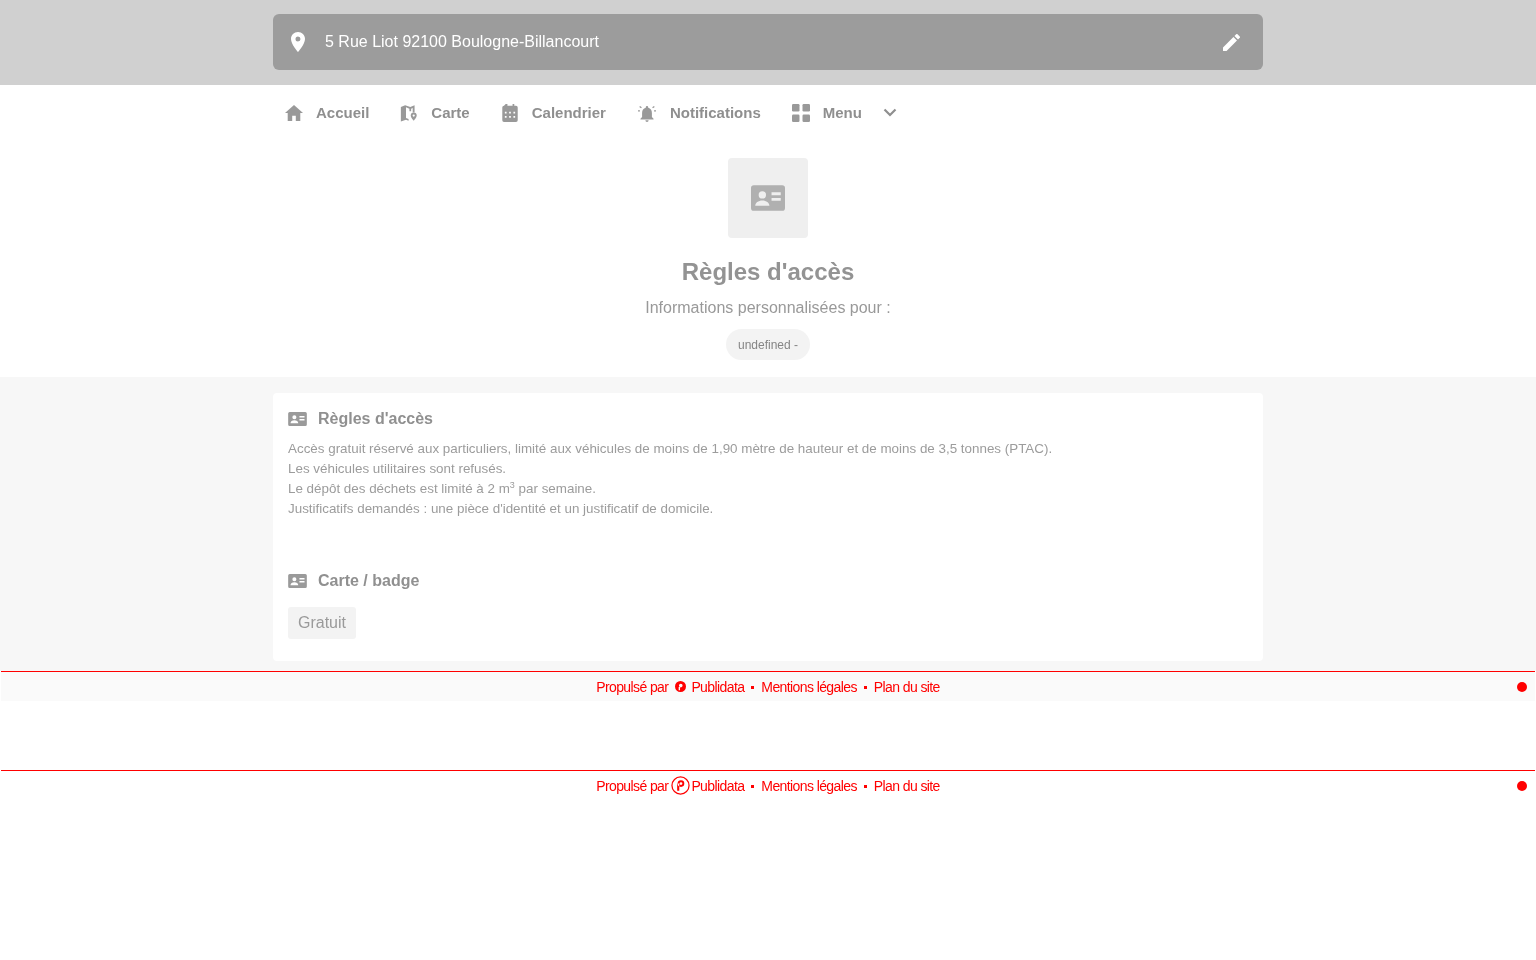  What do you see at coordinates (322, 623) in the screenshot?
I see `price-tag: Gratuit` at bounding box center [322, 623].